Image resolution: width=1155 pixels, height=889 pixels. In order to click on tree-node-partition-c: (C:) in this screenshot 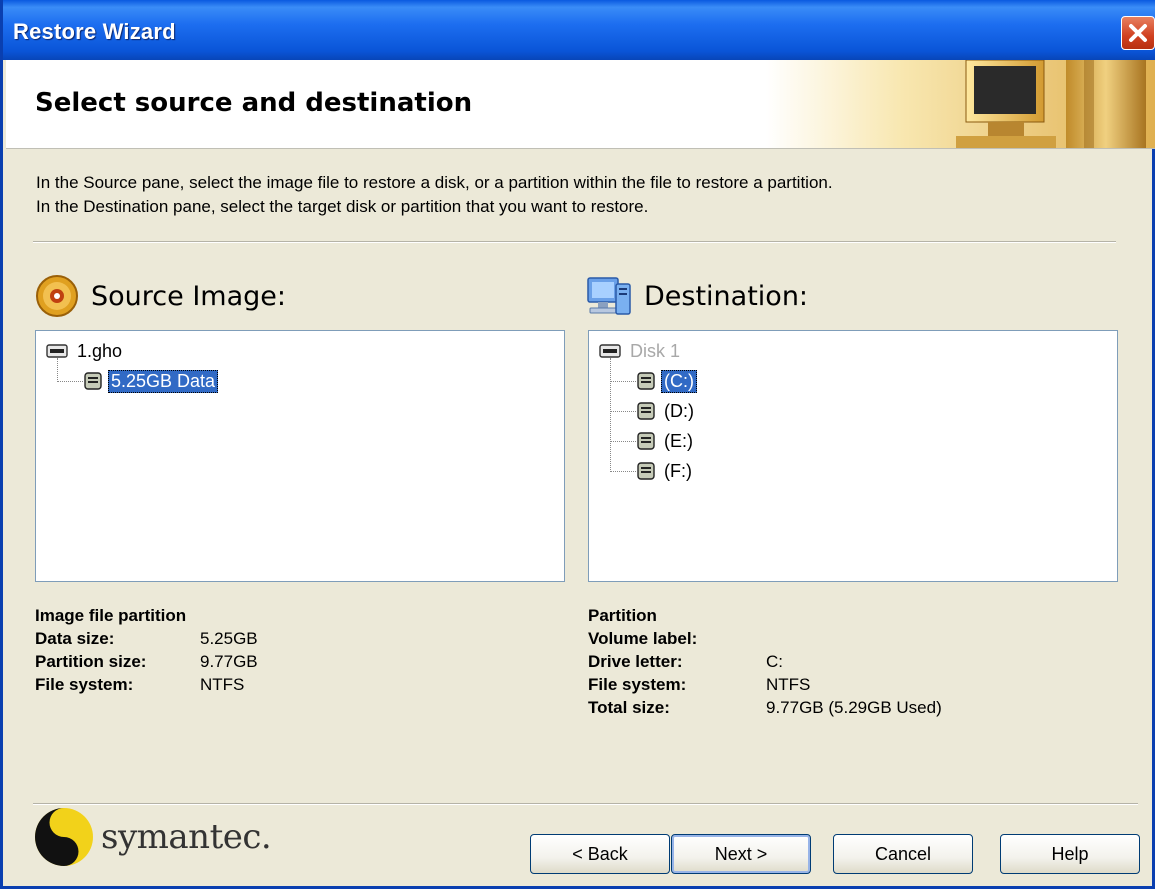, I will do `click(667, 381)`.